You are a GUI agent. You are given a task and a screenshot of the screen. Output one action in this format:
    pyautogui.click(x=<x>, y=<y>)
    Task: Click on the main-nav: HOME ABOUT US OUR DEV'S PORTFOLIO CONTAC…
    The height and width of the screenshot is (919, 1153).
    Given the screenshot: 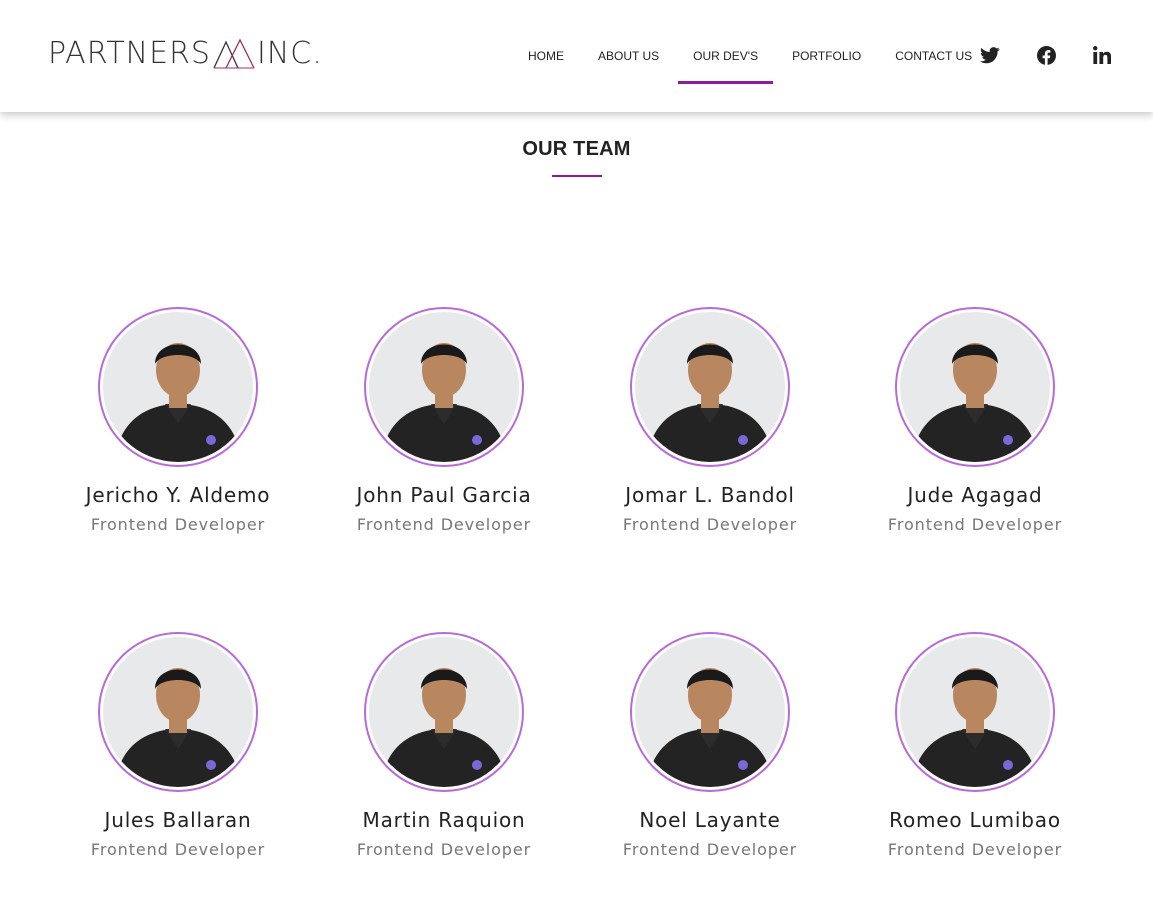 What is the action you would take?
    pyautogui.click(x=742, y=56)
    